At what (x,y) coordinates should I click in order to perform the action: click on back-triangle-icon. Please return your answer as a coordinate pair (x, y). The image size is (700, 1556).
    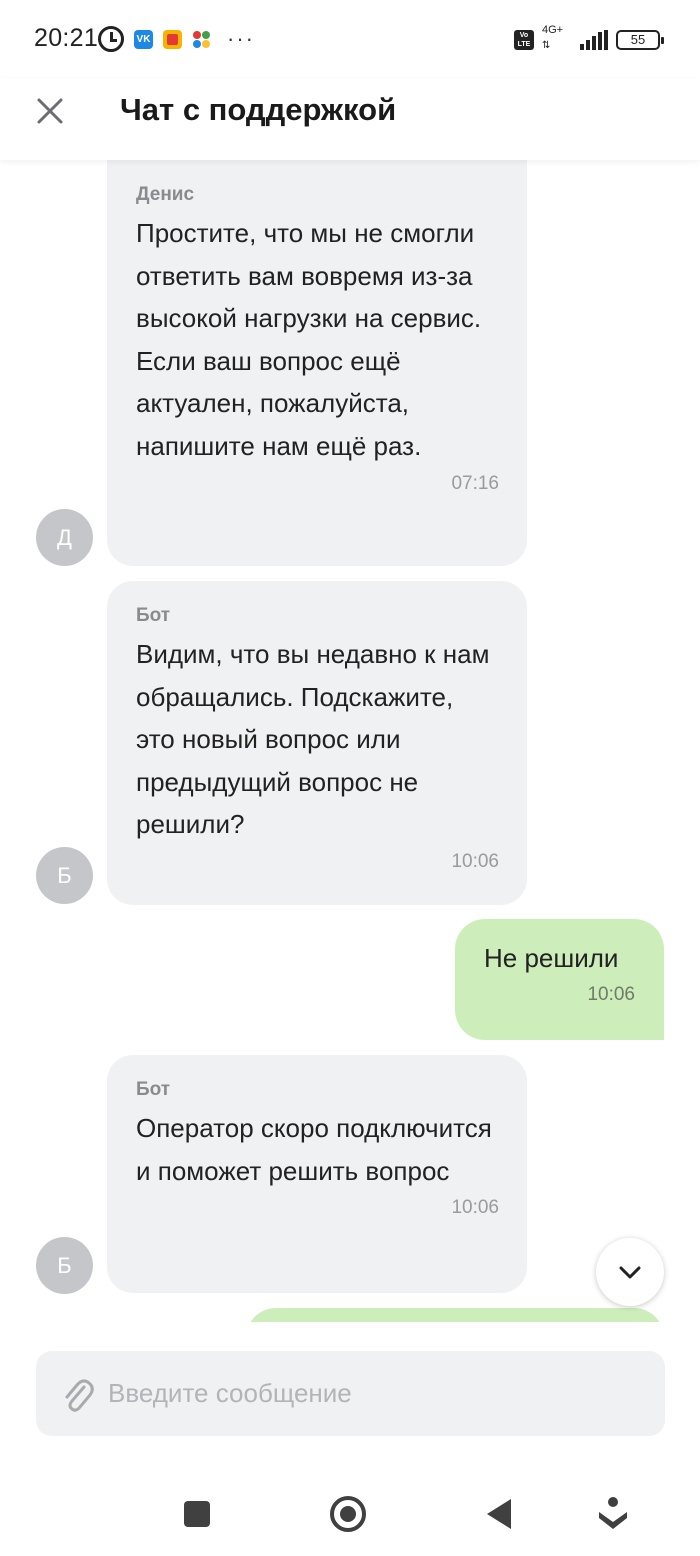
    Looking at the image, I should click on (499, 1514).